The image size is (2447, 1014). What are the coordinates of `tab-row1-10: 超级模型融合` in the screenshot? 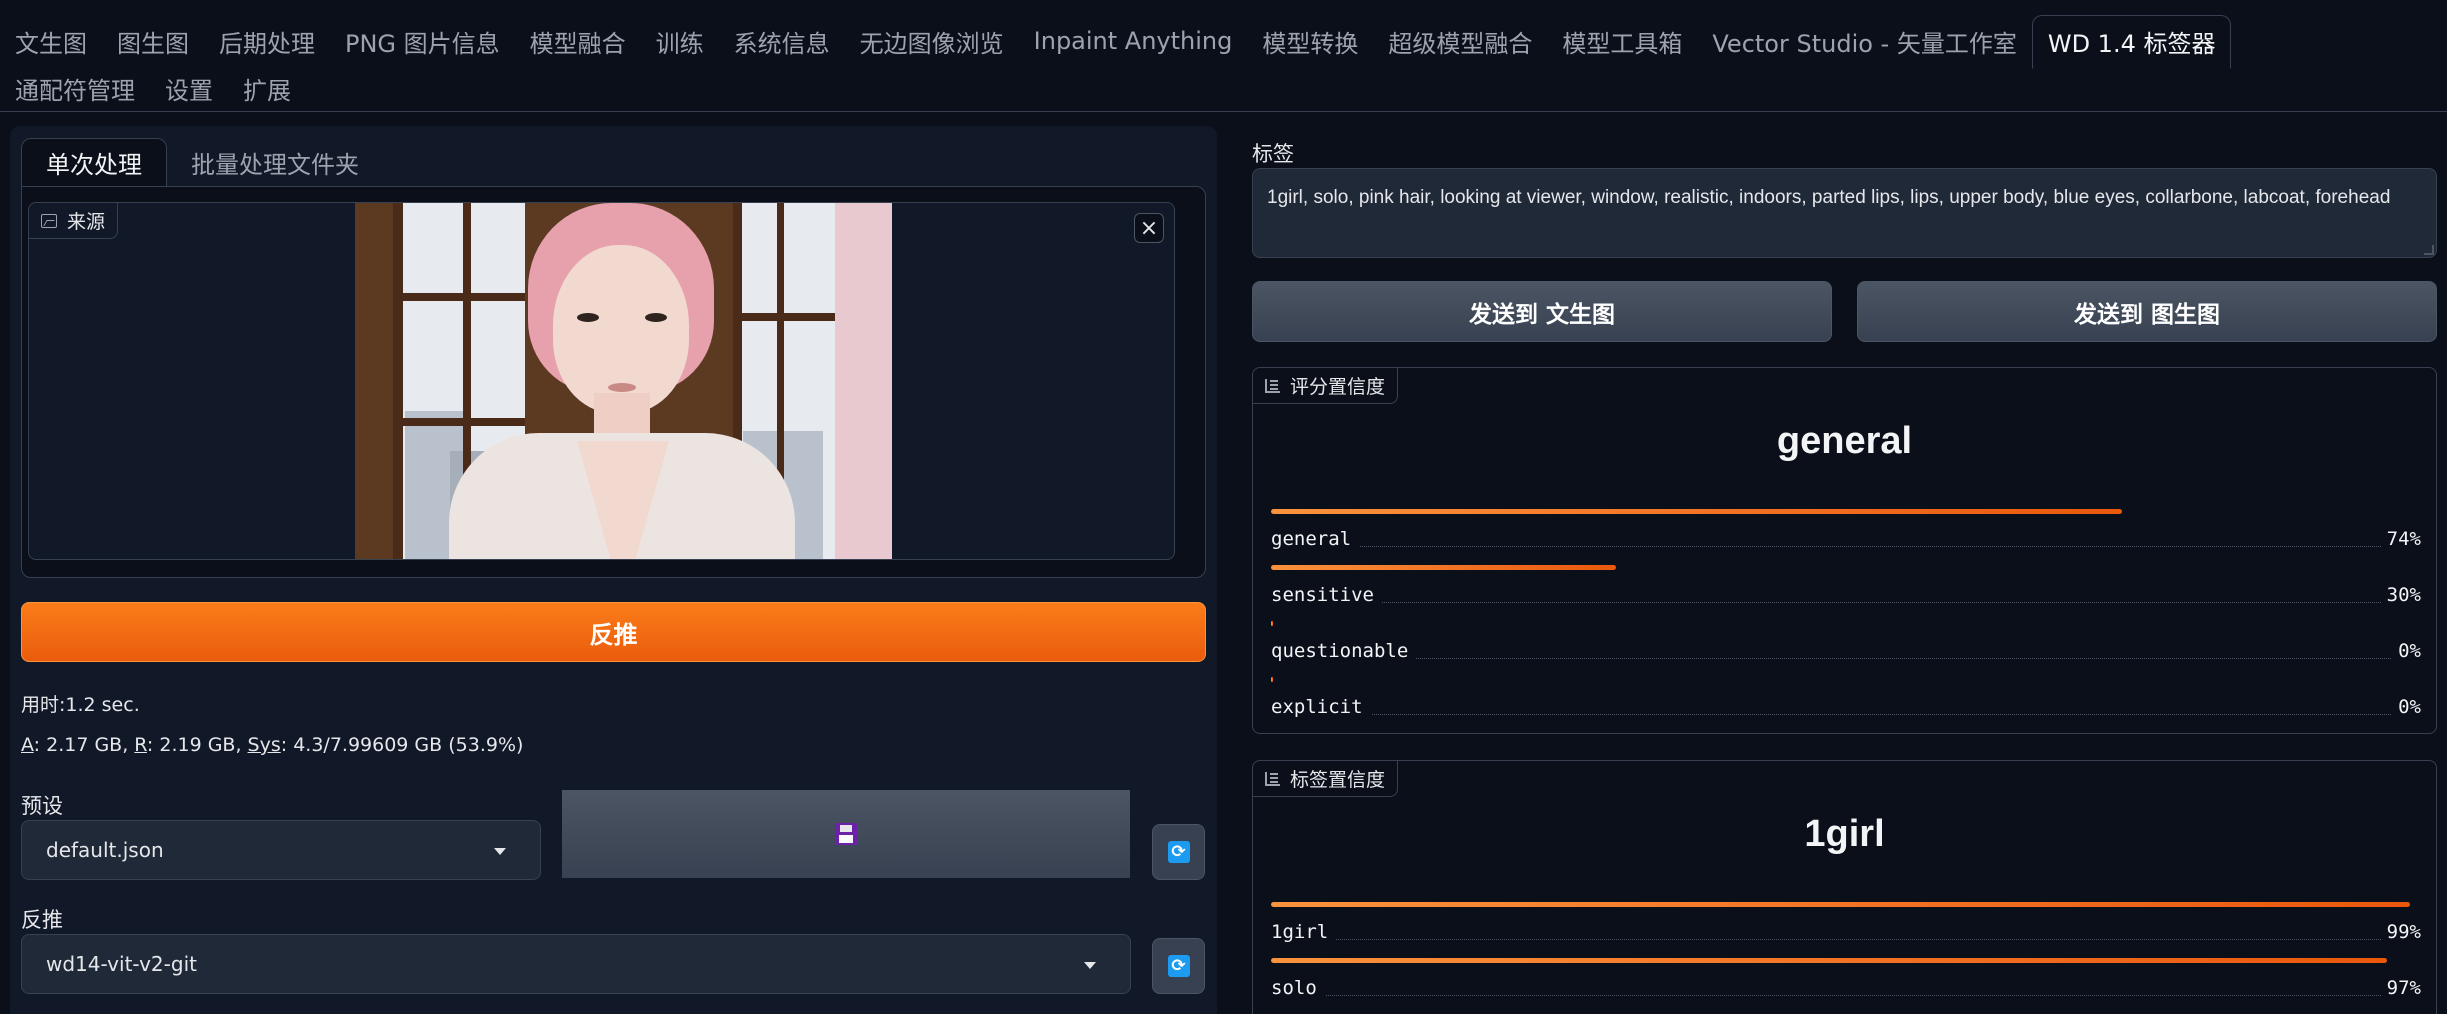 It's located at (1460, 41).